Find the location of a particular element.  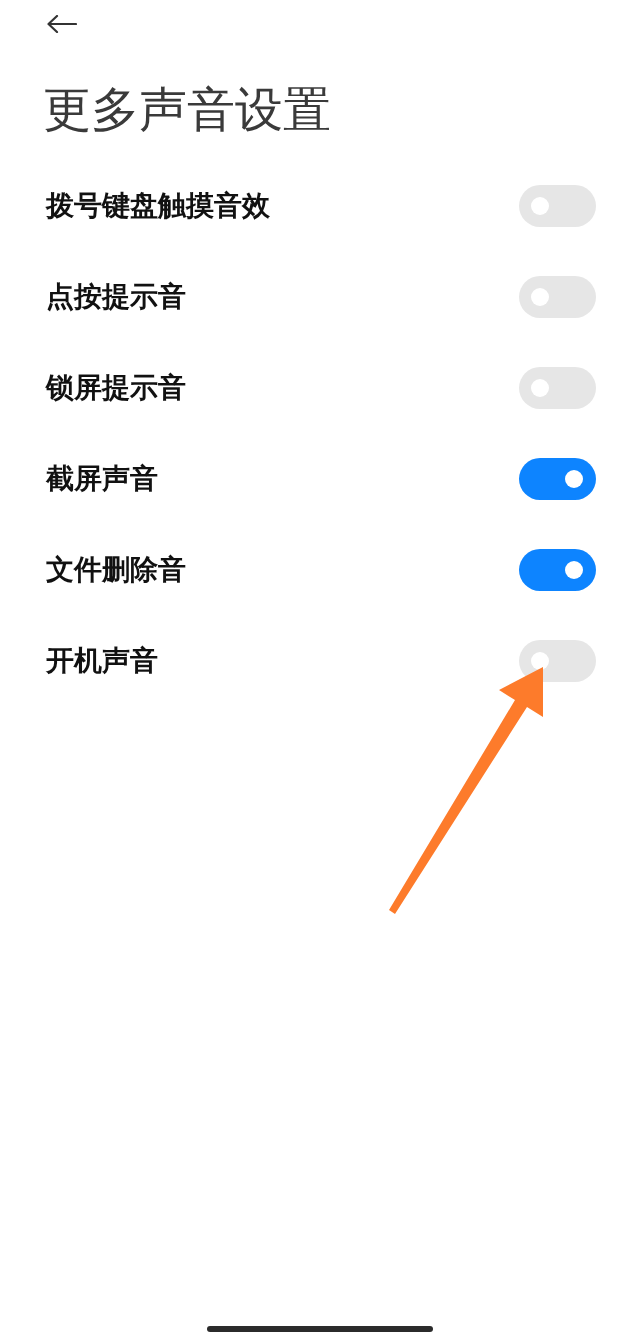

setting-label: 开机声音 is located at coordinates (102, 660).